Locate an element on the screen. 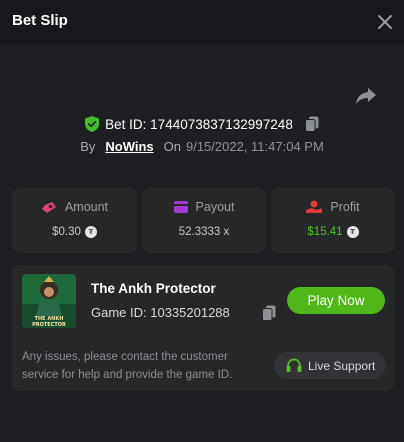 The image size is (404, 442). shield-check-icon is located at coordinates (92, 124).